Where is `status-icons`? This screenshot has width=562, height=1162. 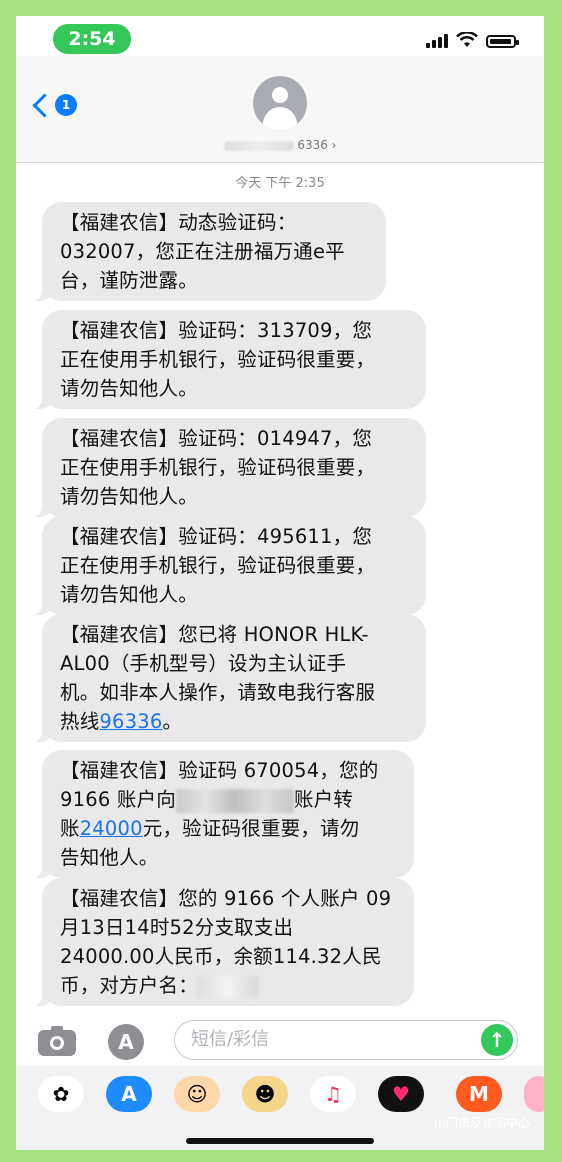 status-icons is located at coordinates (472, 40).